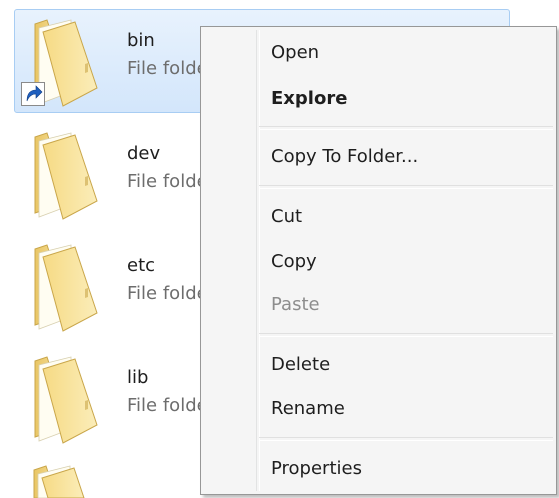 The image size is (559, 498). I want to click on menu-item-explore: Explore, so click(378, 99).